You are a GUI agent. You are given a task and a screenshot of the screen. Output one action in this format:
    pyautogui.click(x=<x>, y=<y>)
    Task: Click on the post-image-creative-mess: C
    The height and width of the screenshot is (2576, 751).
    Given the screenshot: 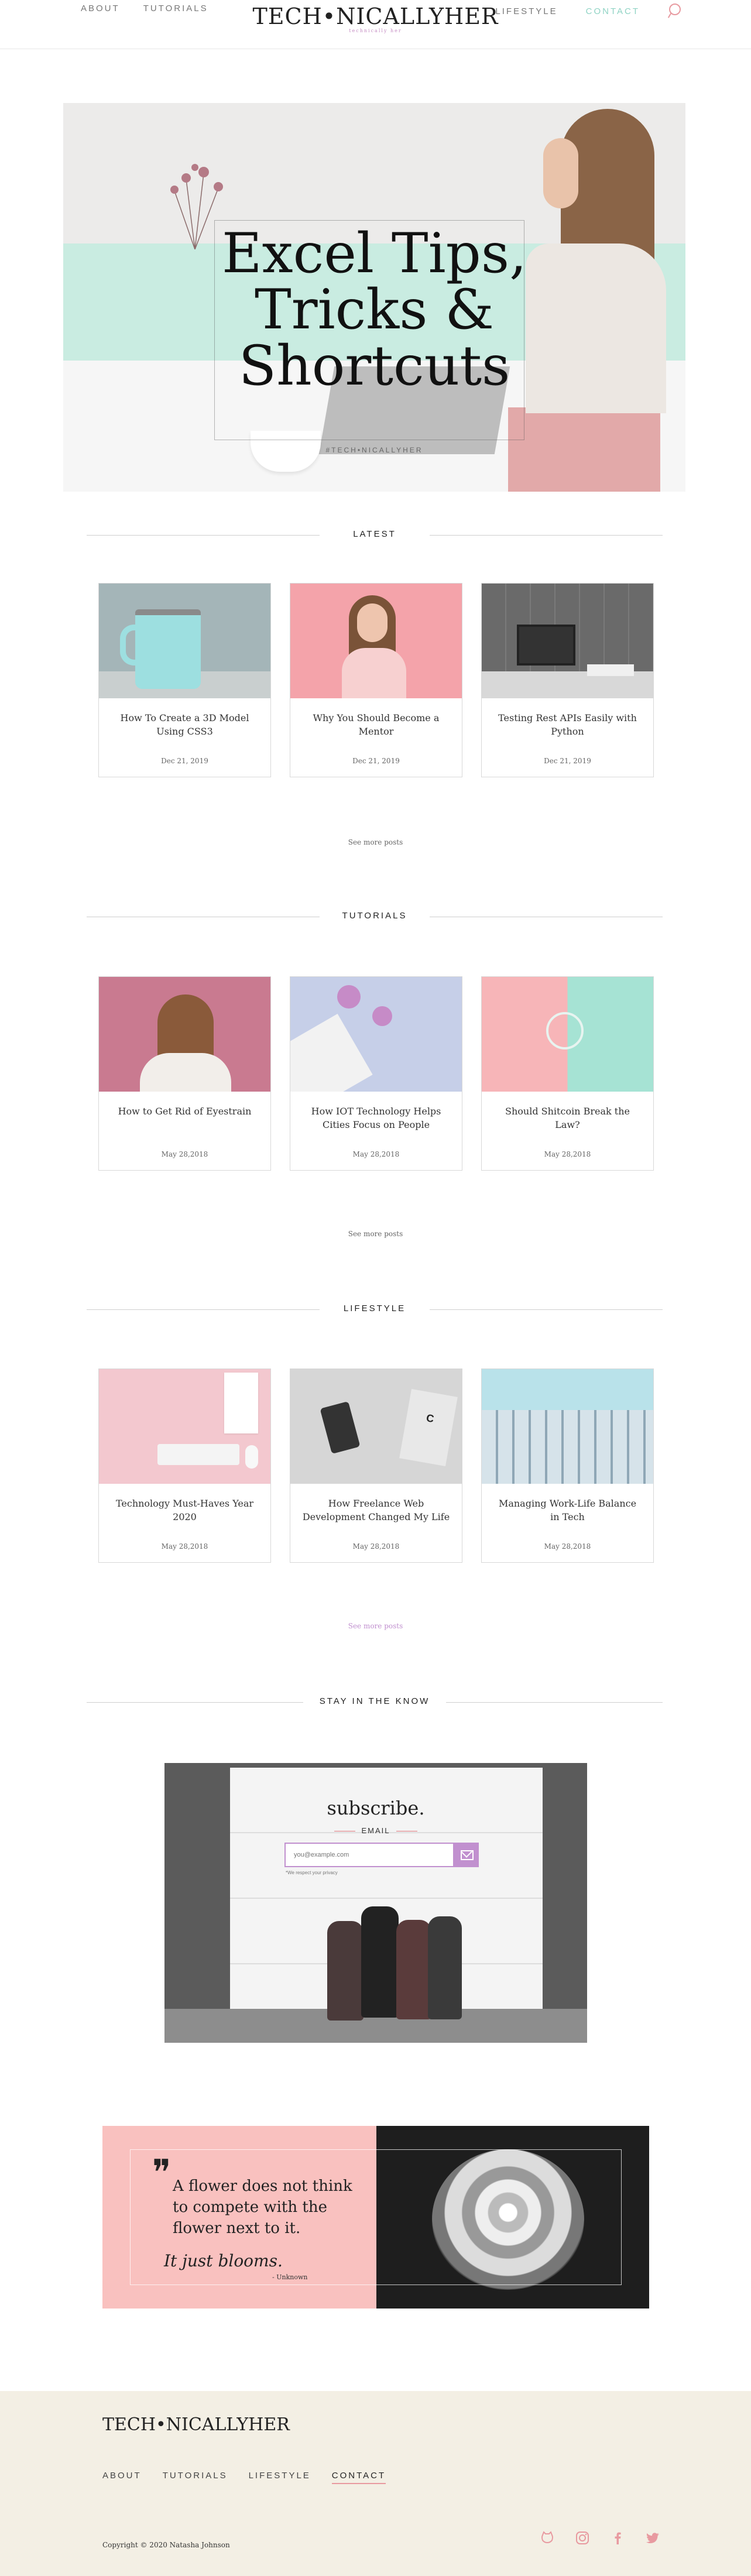 What is the action you would take?
    pyautogui.click(x=376, y=1427)
    